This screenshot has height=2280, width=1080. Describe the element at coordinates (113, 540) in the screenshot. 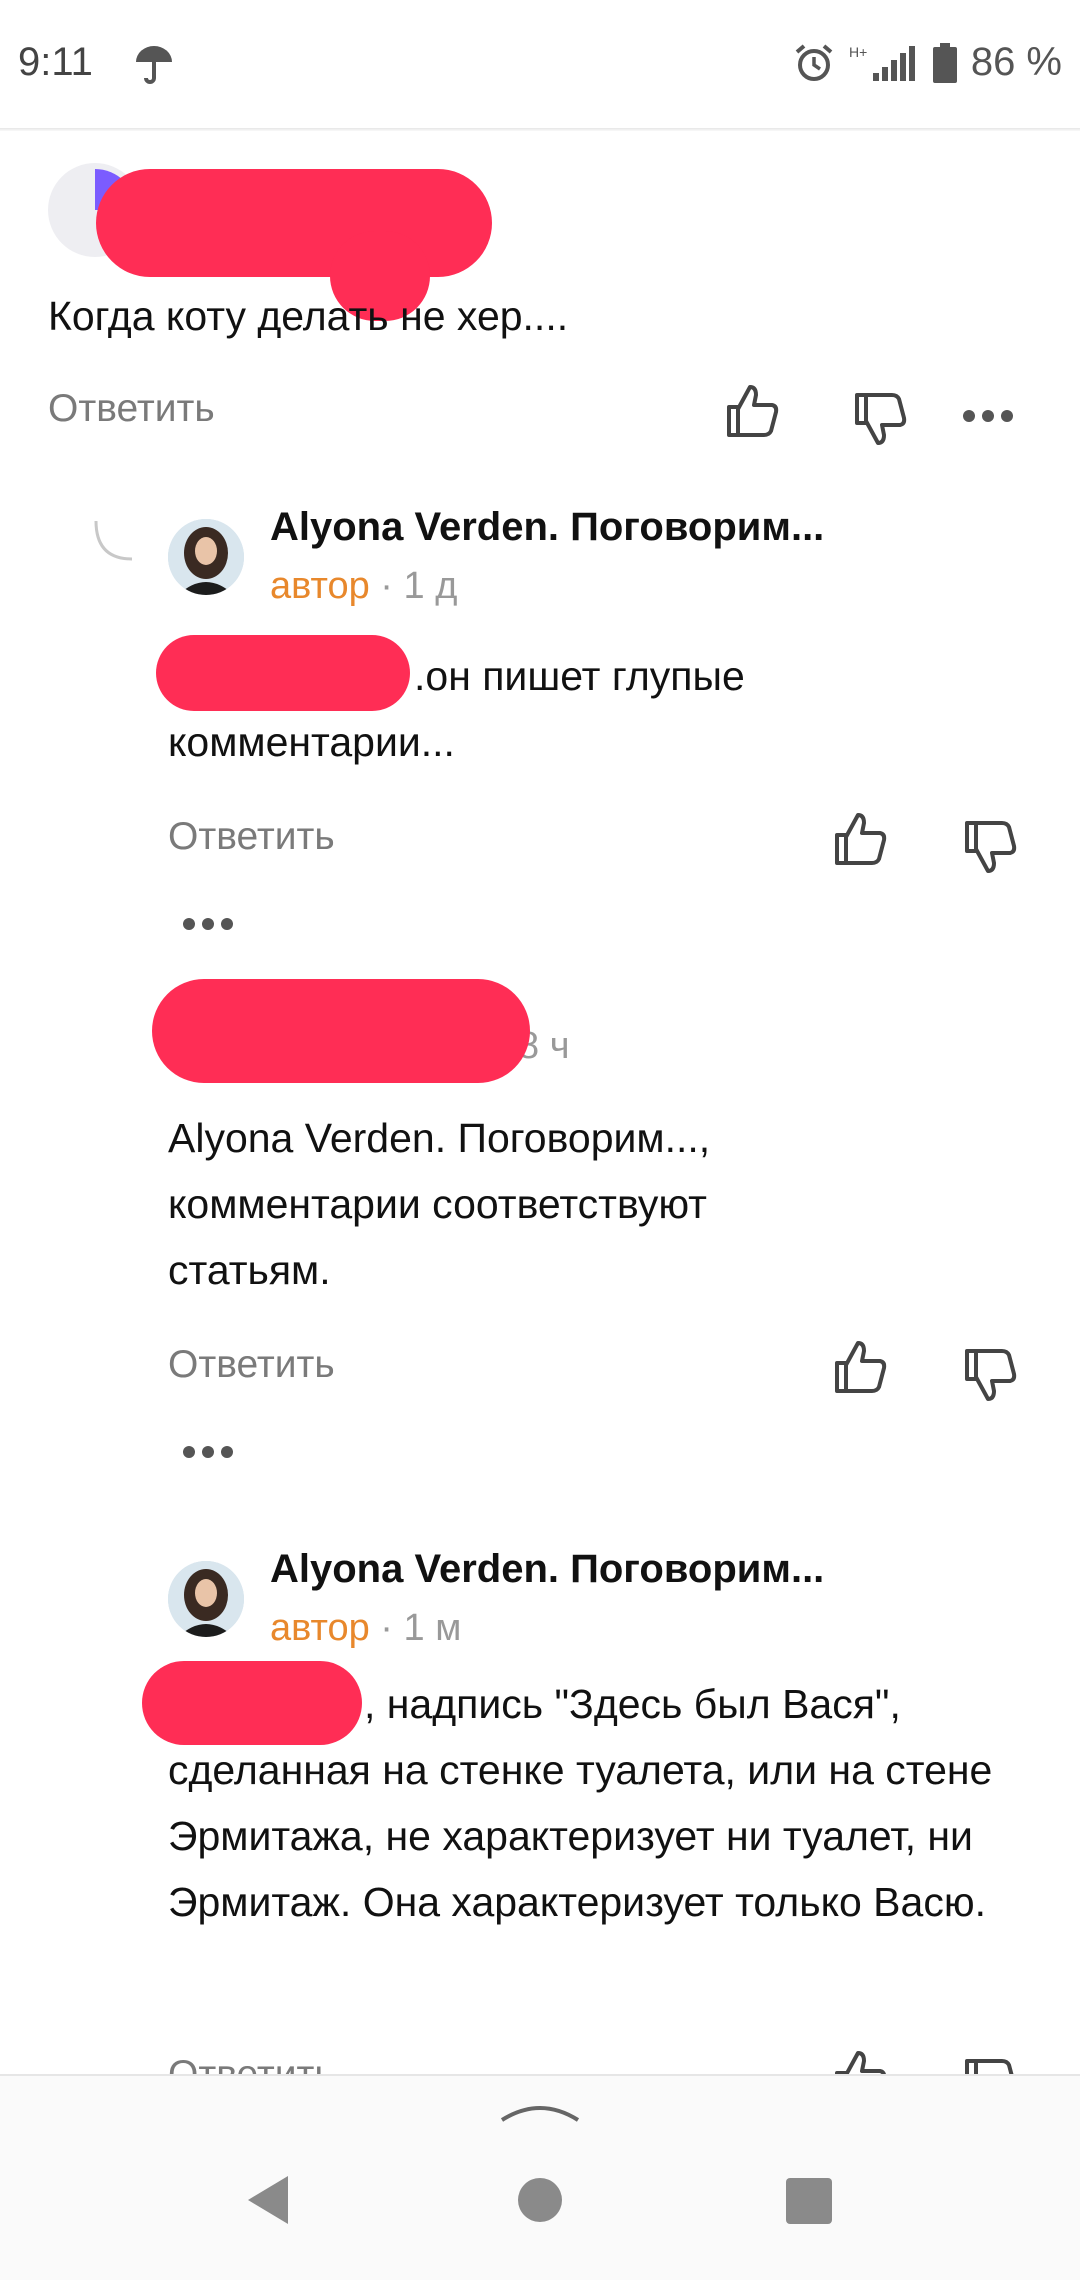

I see `thread-connector-icon` at that location.